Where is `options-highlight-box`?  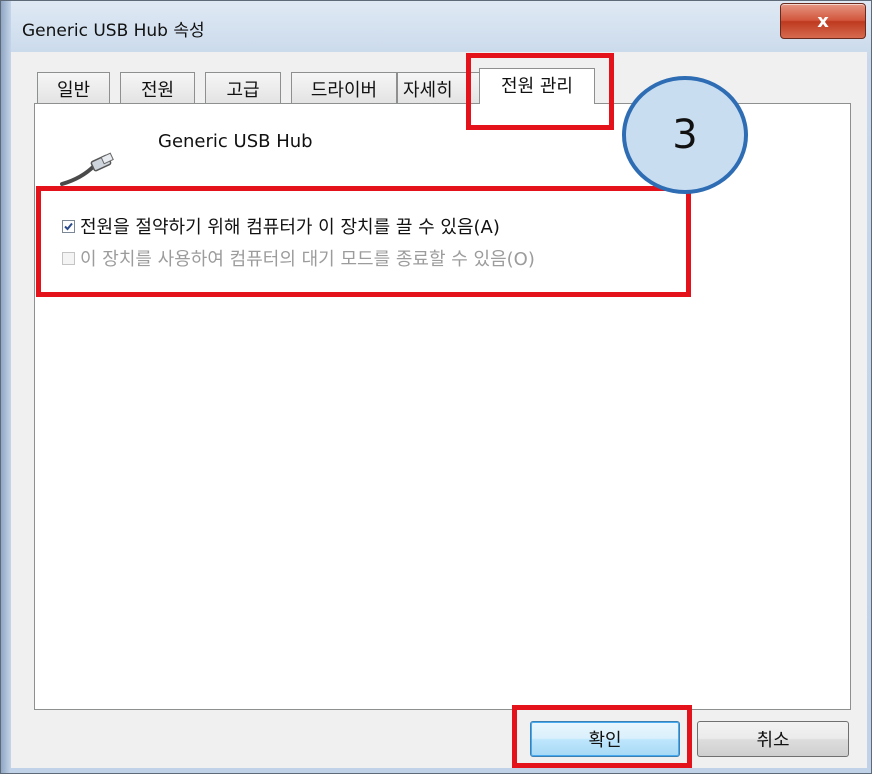 options-highlight-box is located at coordinates (363, 241).